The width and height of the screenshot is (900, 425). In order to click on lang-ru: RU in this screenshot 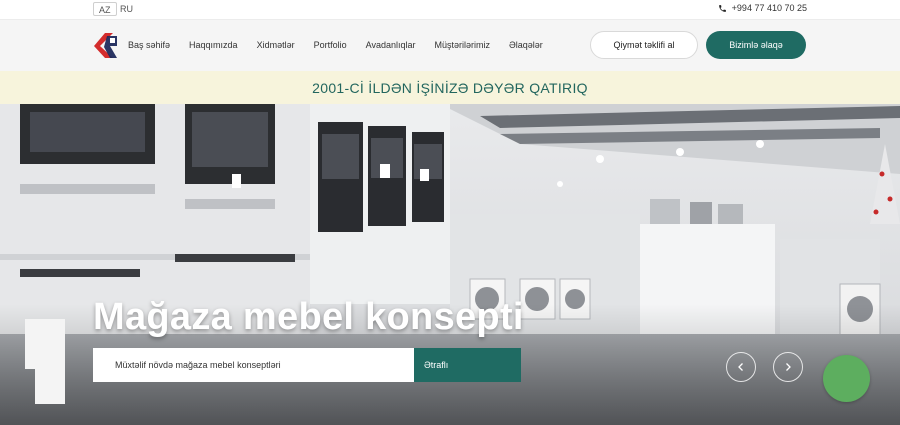, I will do `click(126, 9)`.